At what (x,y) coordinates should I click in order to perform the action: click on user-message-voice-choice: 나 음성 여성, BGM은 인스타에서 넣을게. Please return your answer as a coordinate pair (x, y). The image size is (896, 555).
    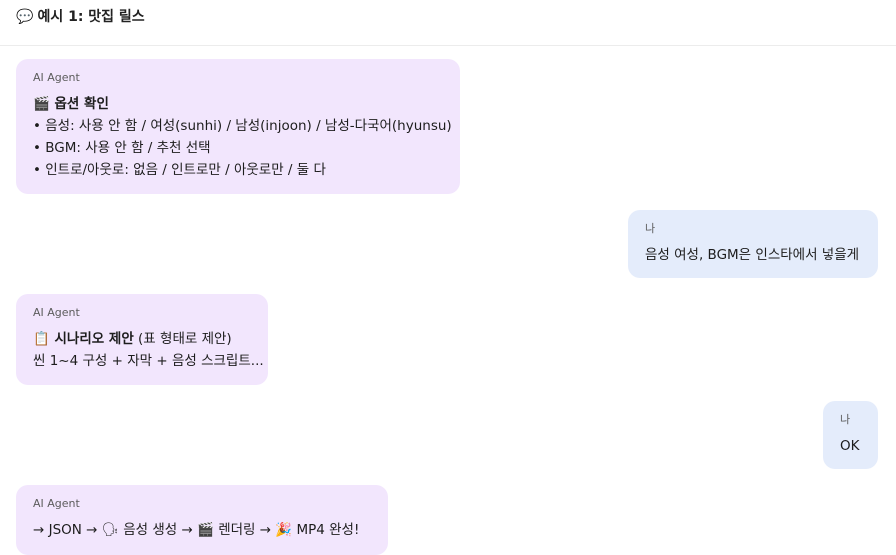
    Looking at the image, I should click on (753, 244).